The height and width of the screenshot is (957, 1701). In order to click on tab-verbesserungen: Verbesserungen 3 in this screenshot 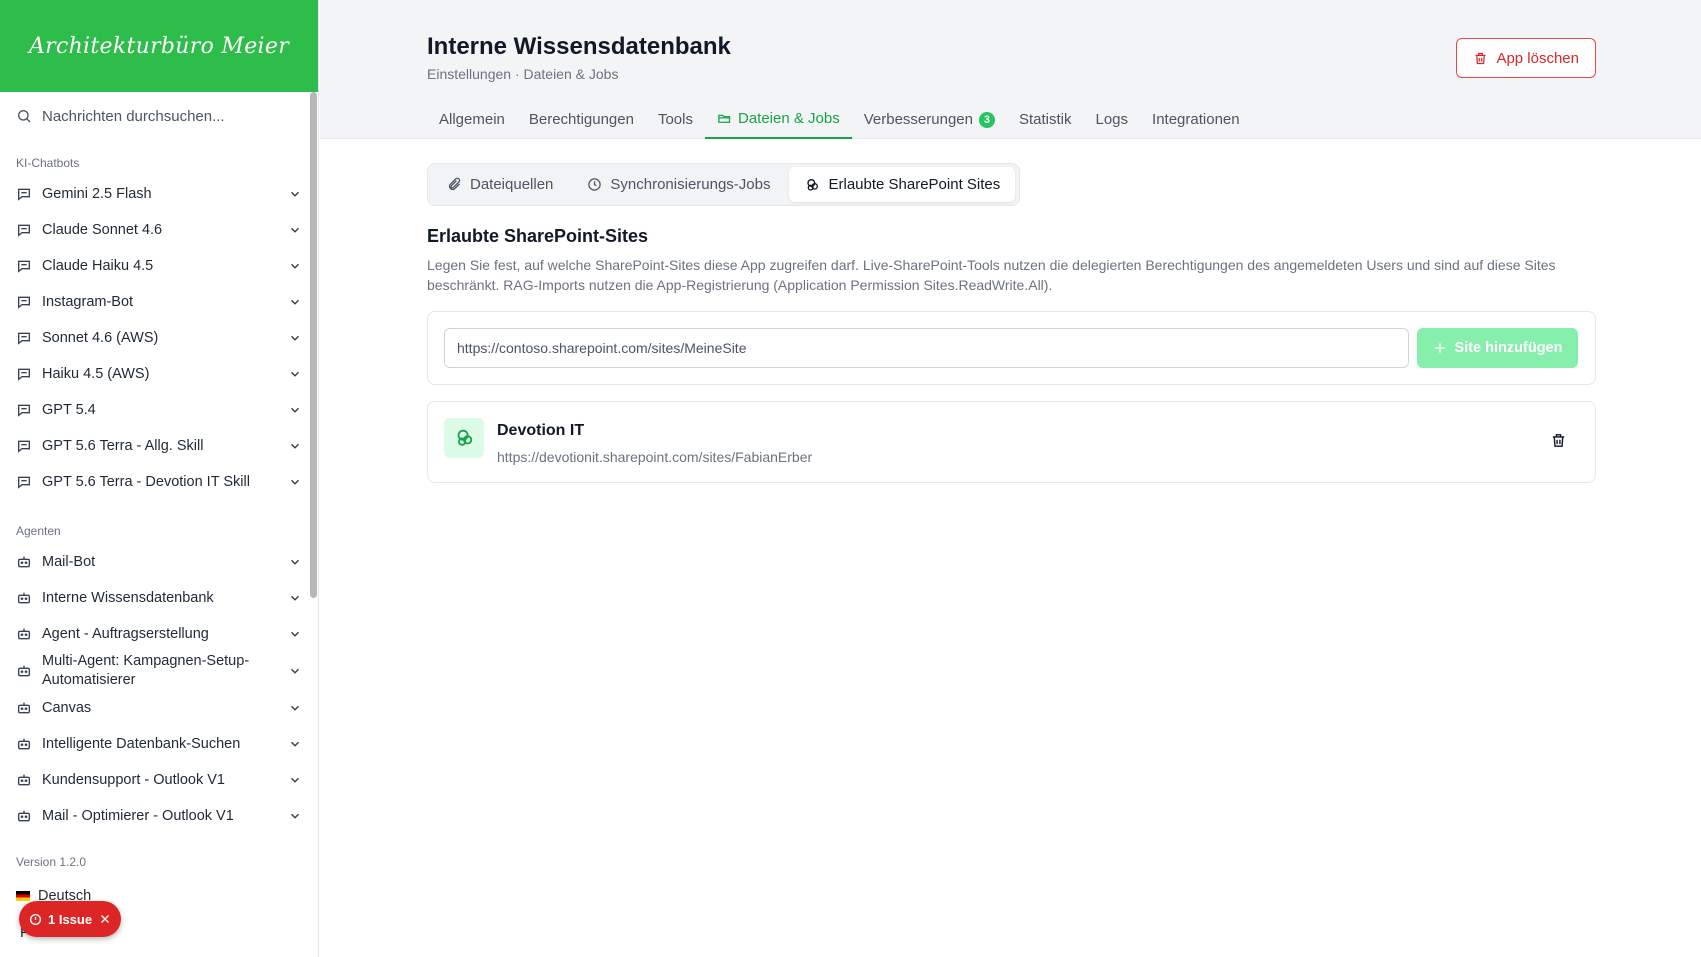, I will do `click(929, 119)`.